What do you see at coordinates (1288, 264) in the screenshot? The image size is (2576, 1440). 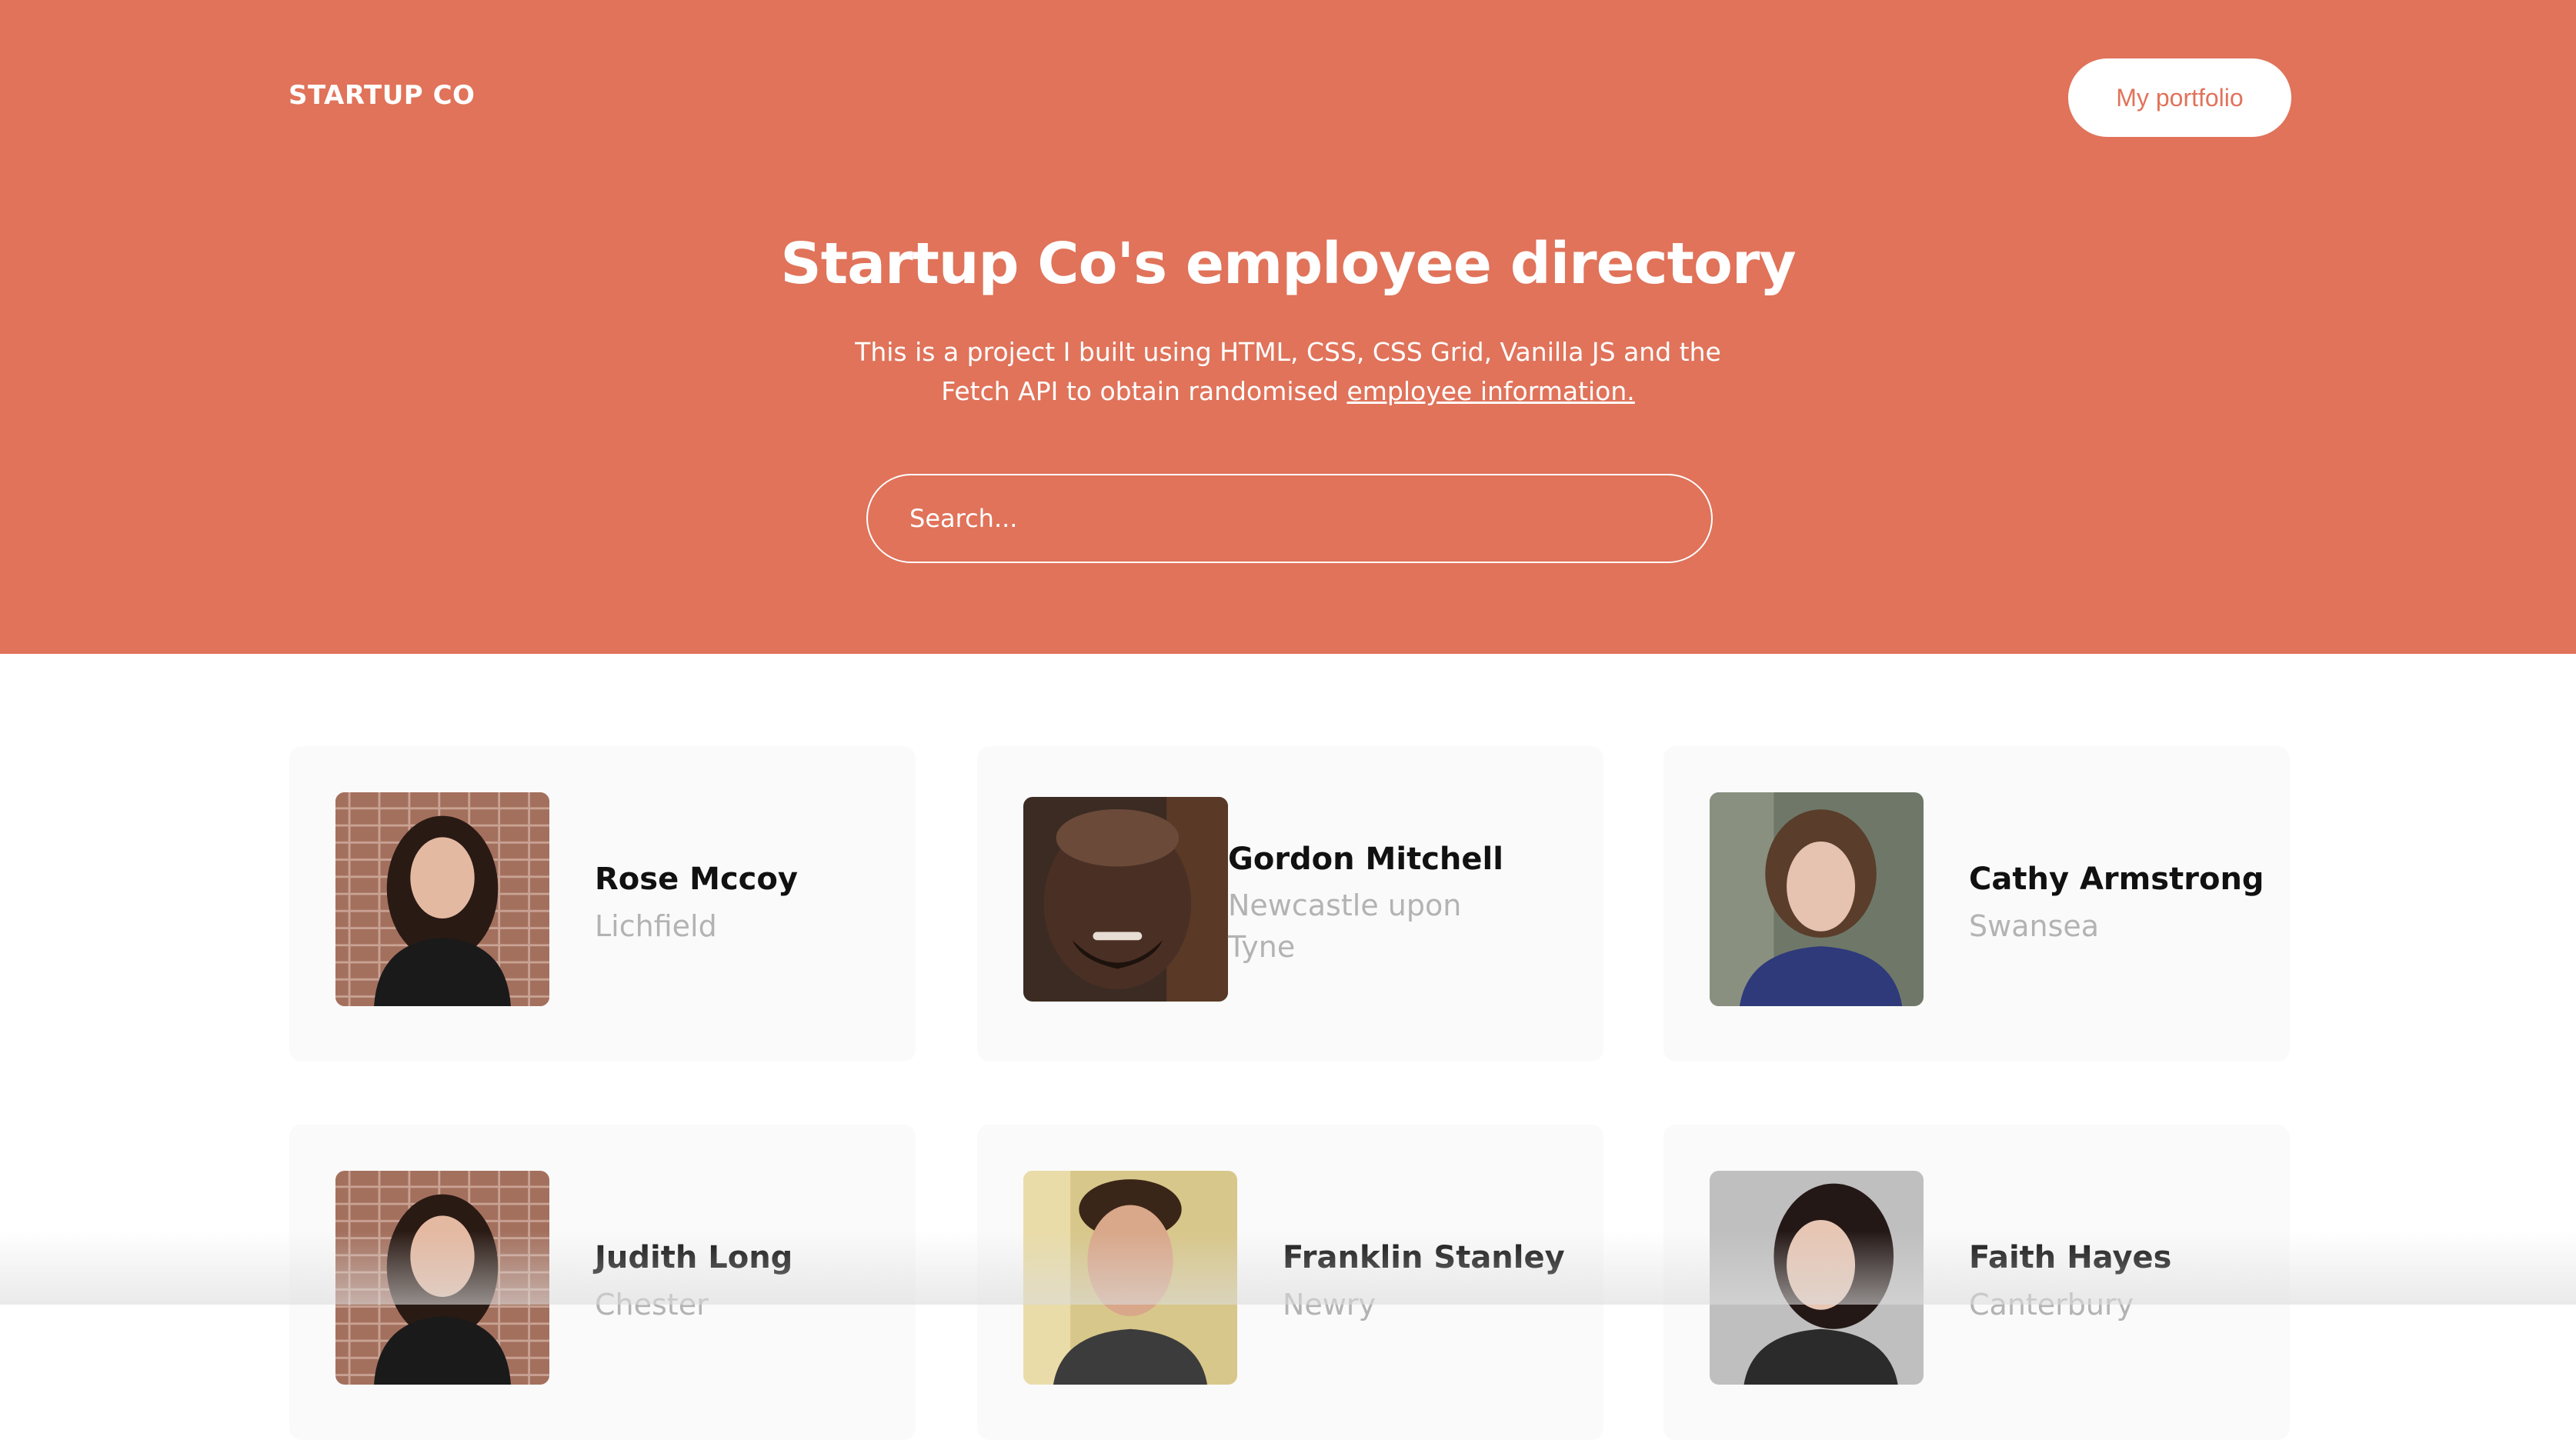 I see `page-title: Startup Co's employee directory` at bounding box center [1288, 264].